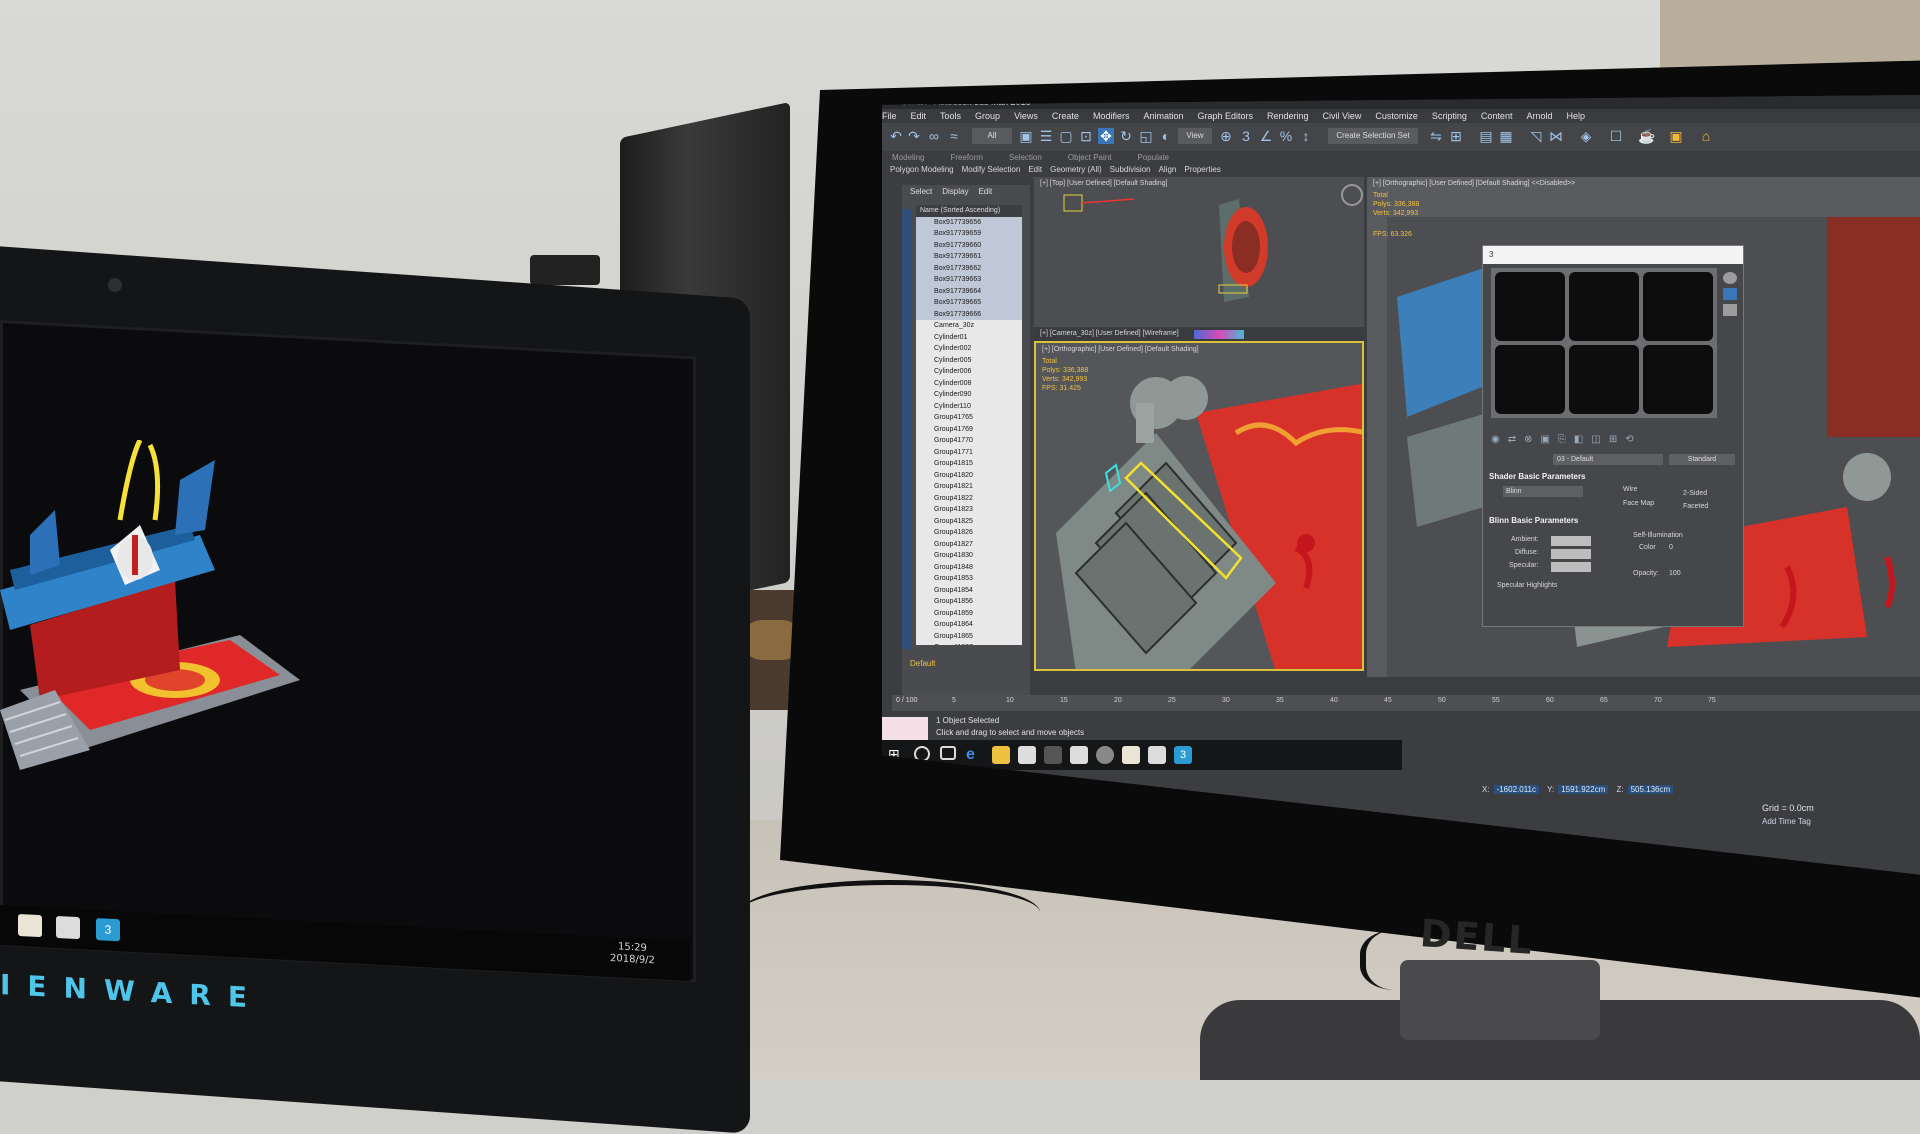  I want to click on explorer-list-item: Group41854, so click(969, 591).